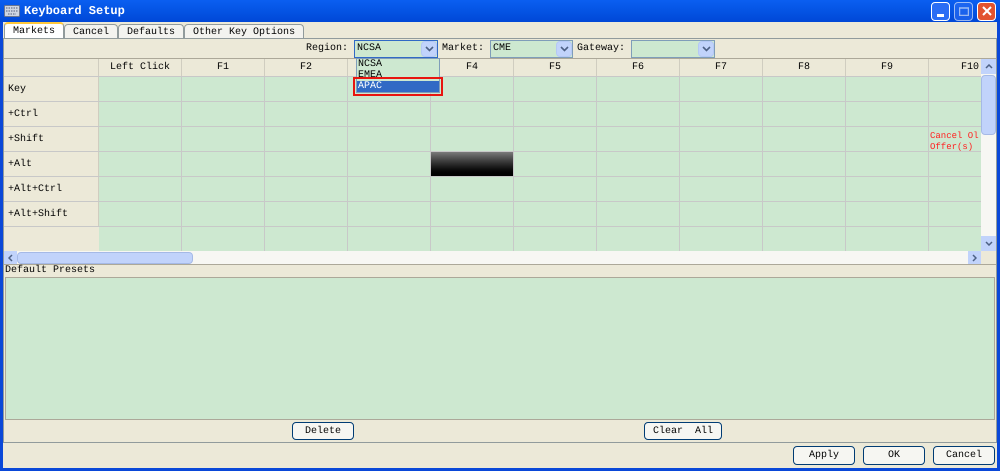 This screenshot has height=471, width=1000. Describe the element at coordinates (463, 49) in the screenshot. I see `filter-label: Market:` at that location.